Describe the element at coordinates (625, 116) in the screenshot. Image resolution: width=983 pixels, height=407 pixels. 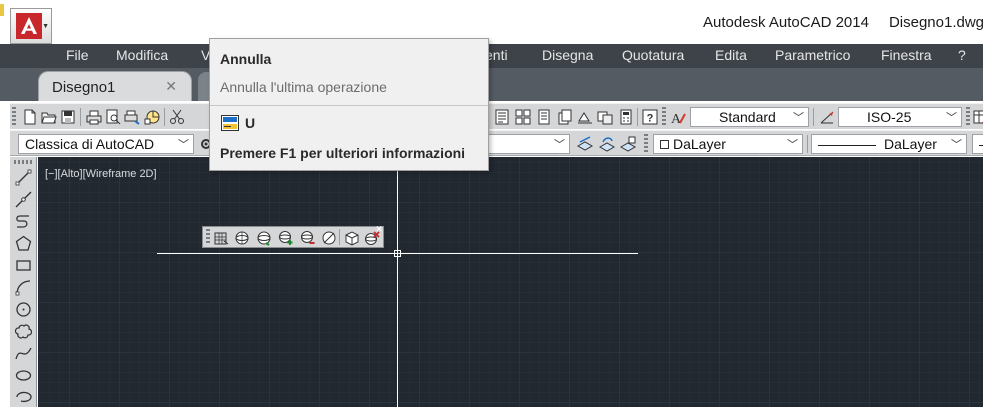
I see `quickcalc-icon` at that location.